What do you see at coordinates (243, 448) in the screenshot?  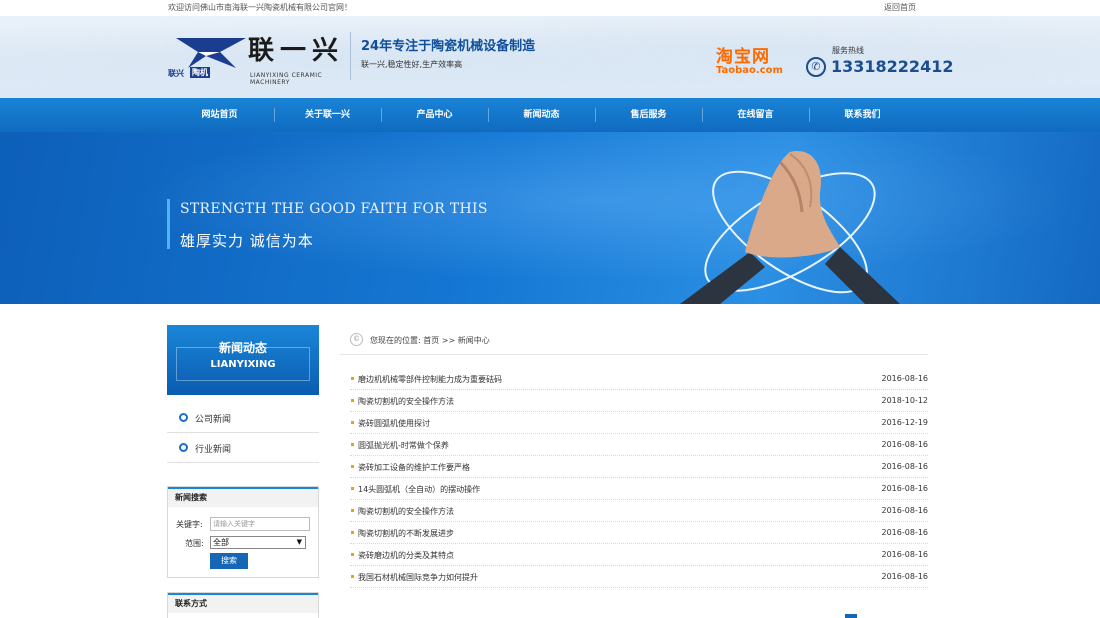 I see `sidebar-item-industry-news: 行业新闻` at bounding box center [243, 448].